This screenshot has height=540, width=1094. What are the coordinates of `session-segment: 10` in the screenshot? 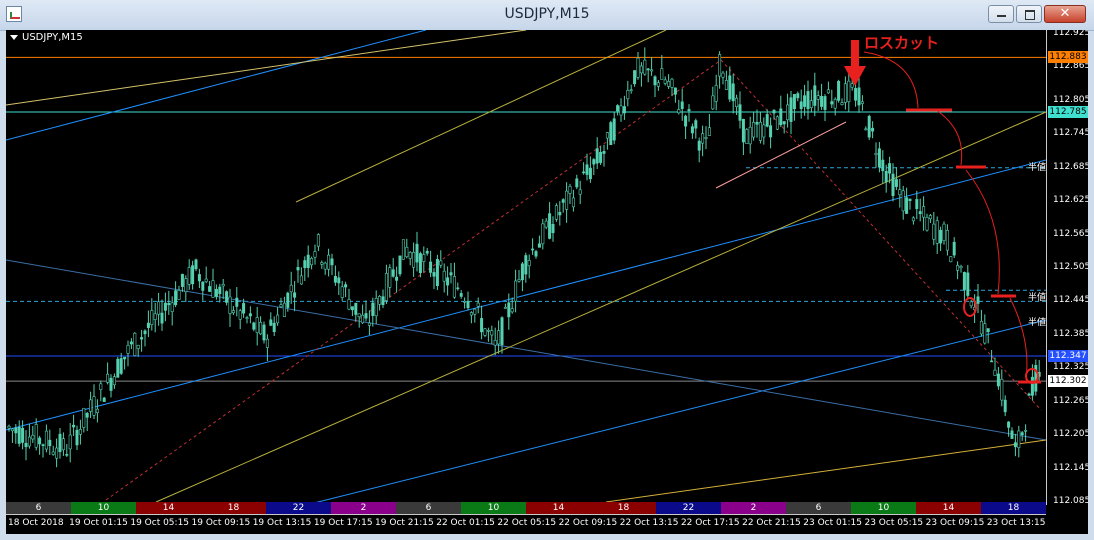 It's located at (883, 508).